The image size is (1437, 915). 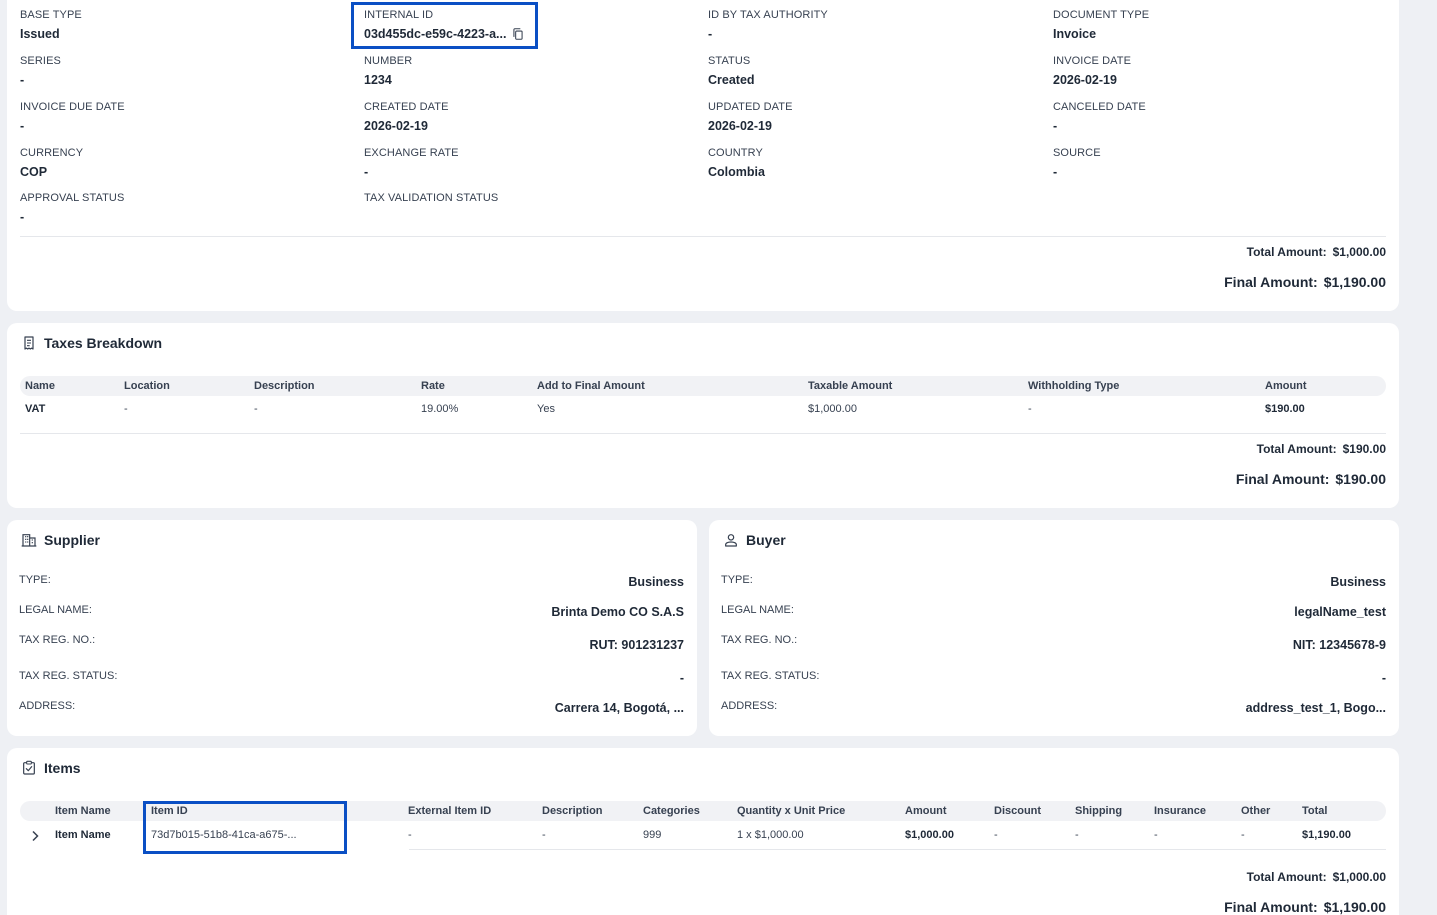 What do you see at coordinates (791, 811) in the screenshot?
I see `col-quantity-unit-price: Quantity x Unit Price` at bounding box center [791, 811].